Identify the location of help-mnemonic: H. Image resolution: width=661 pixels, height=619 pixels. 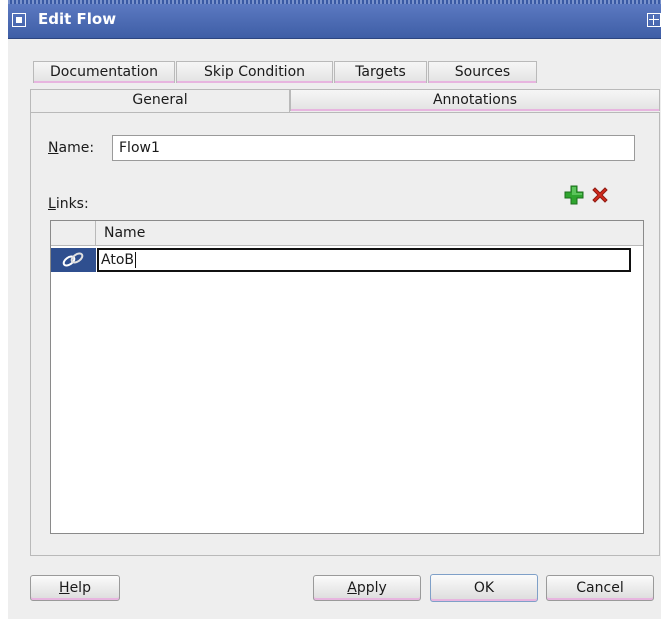
(64, 588).